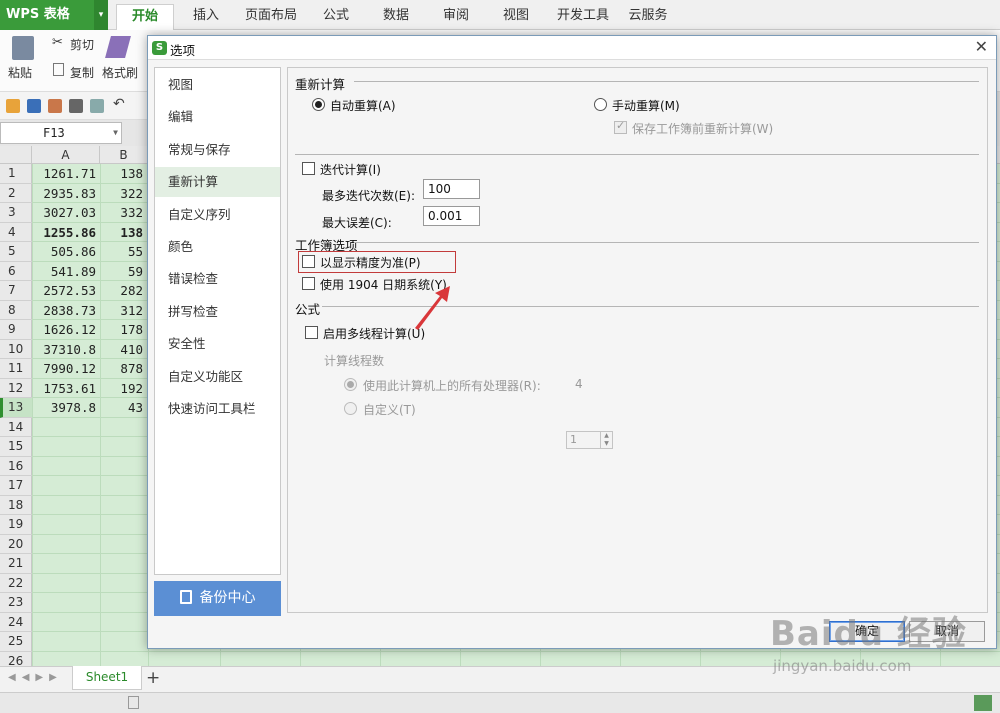 Image resolution: width=1000 pixels, height=713 pixels. Describe the element at coordinates (217, 85) in the screenshot. I see `nav-item: 视图` at that location.